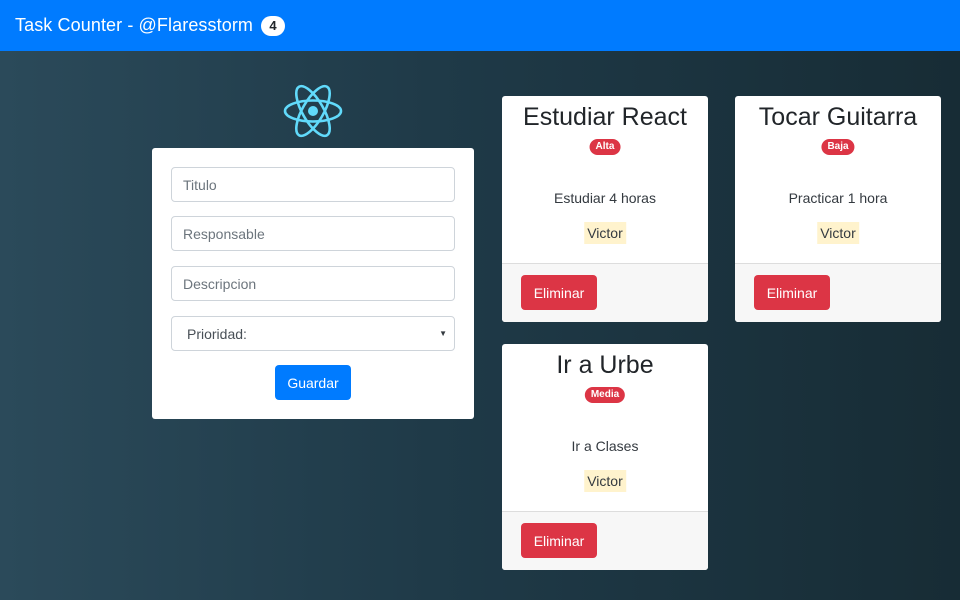 The height and width of the screenshot is (600, 960). Describe the element at coordinates (443, 333) in the screenshot. I see `caret-down-icon: ▼` at that location.